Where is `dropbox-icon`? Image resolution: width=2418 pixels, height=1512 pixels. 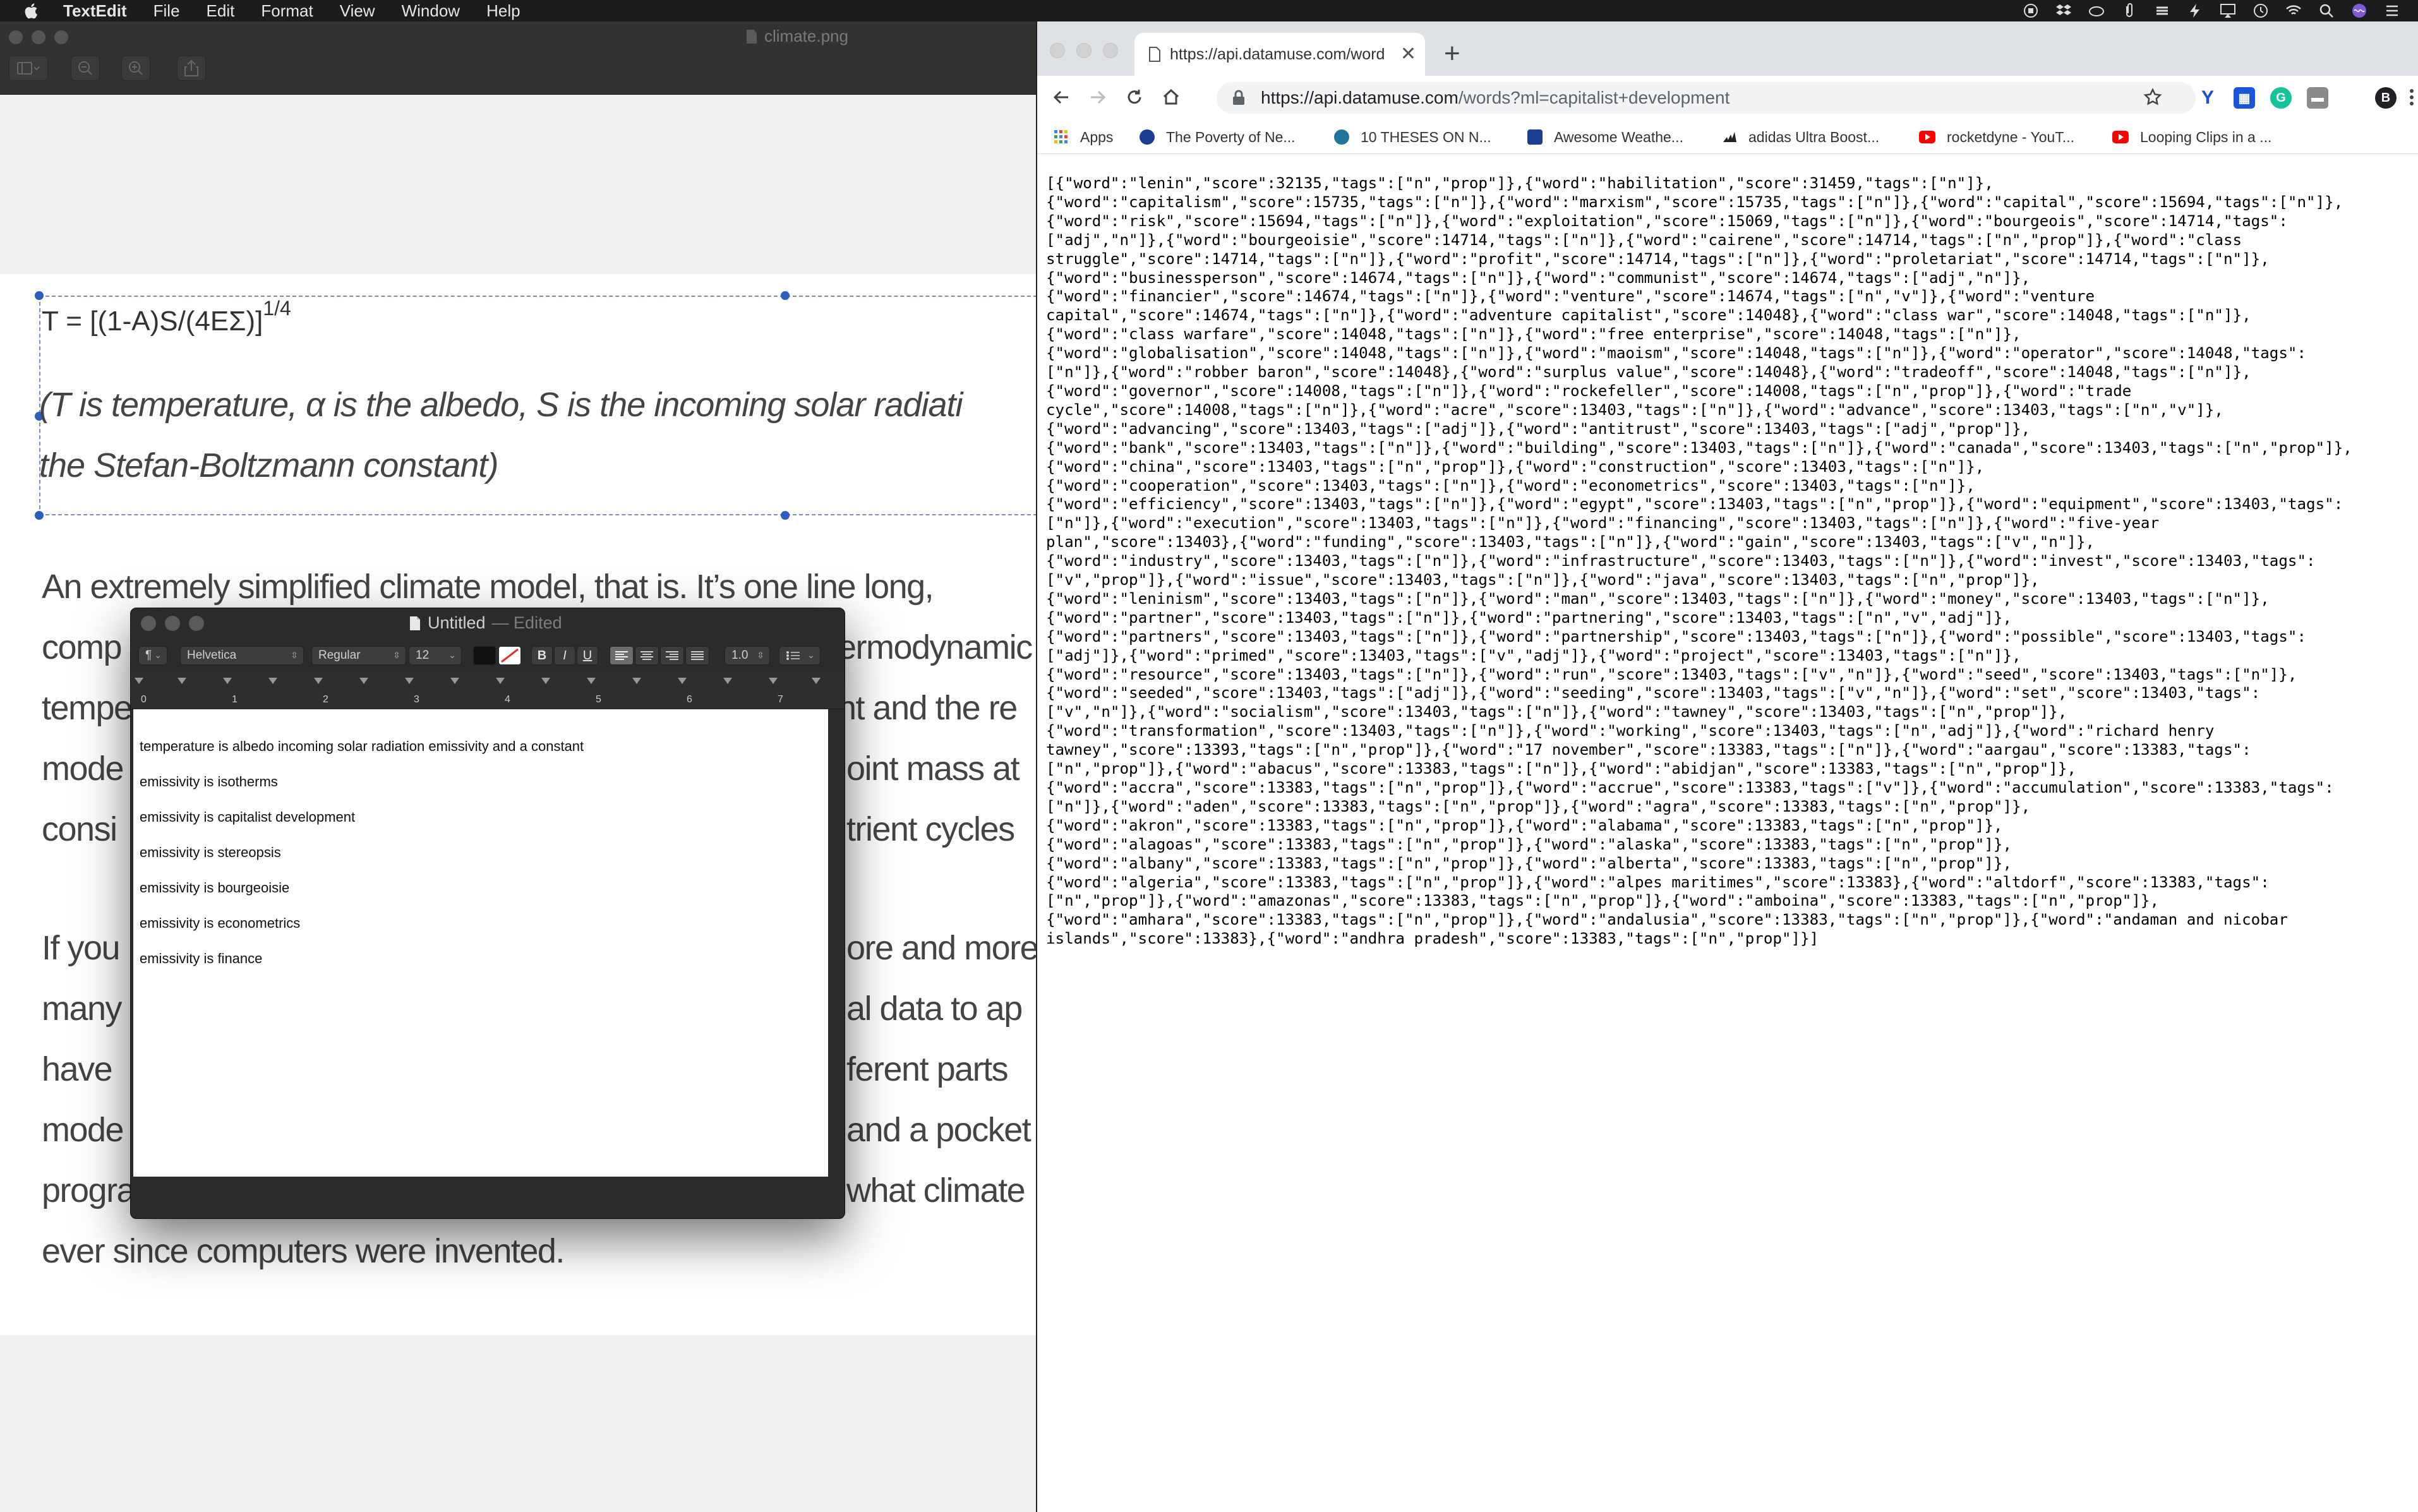
dropbox-icon is located at coordinates (2063, 11).